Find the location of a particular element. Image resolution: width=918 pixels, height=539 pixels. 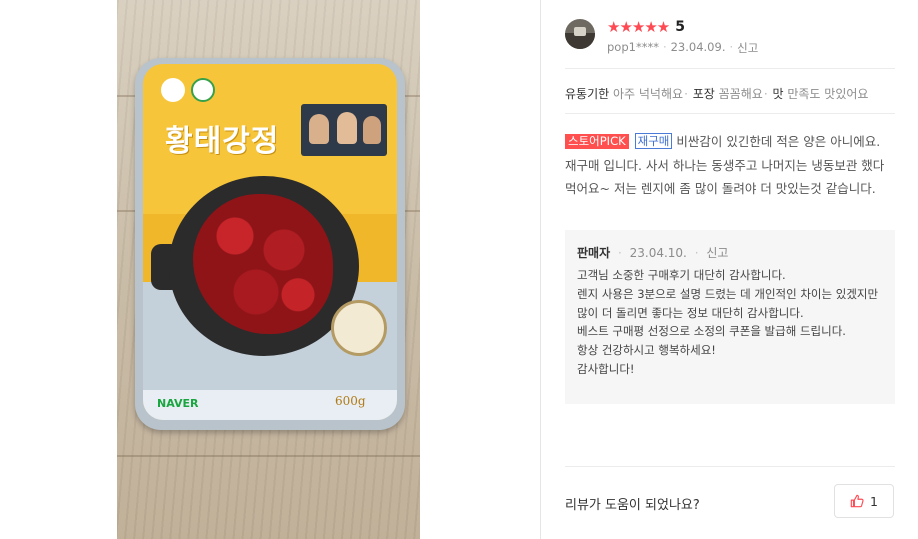

seller-reply-line: 감사합니다! is located at coordinates (606, 368).